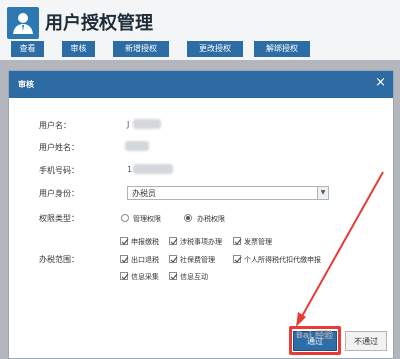 This screenshot has width=400, height=359. What do you see at coordinates (340, 249) in the screenshot?
I see `annotation-arrow-icon` at bounding box center [340, 249].